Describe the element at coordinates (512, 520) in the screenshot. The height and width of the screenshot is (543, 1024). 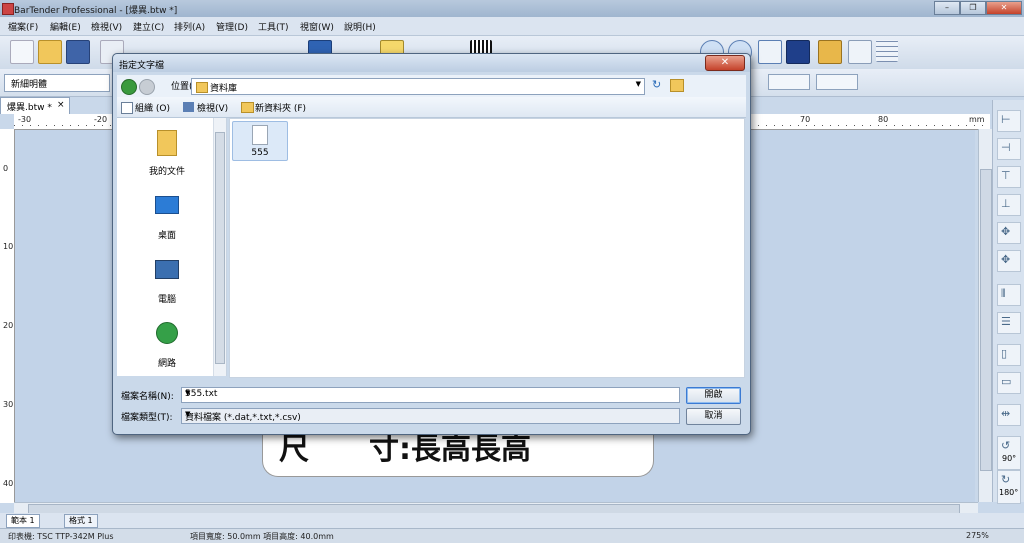
I see `sheet-tabs-bar: 範本 1 格式 1` at that location.